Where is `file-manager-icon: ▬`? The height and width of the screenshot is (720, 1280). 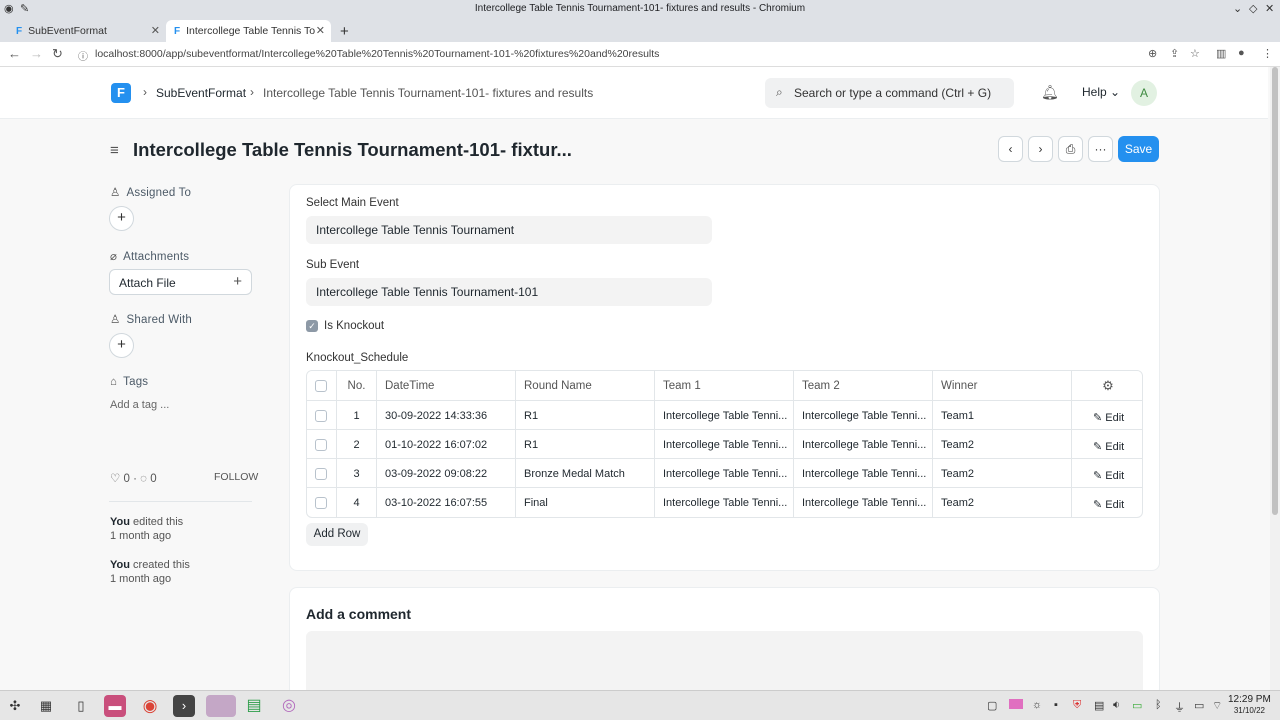
file-manager-icon: ▬ is located at coordinates (115, 706).